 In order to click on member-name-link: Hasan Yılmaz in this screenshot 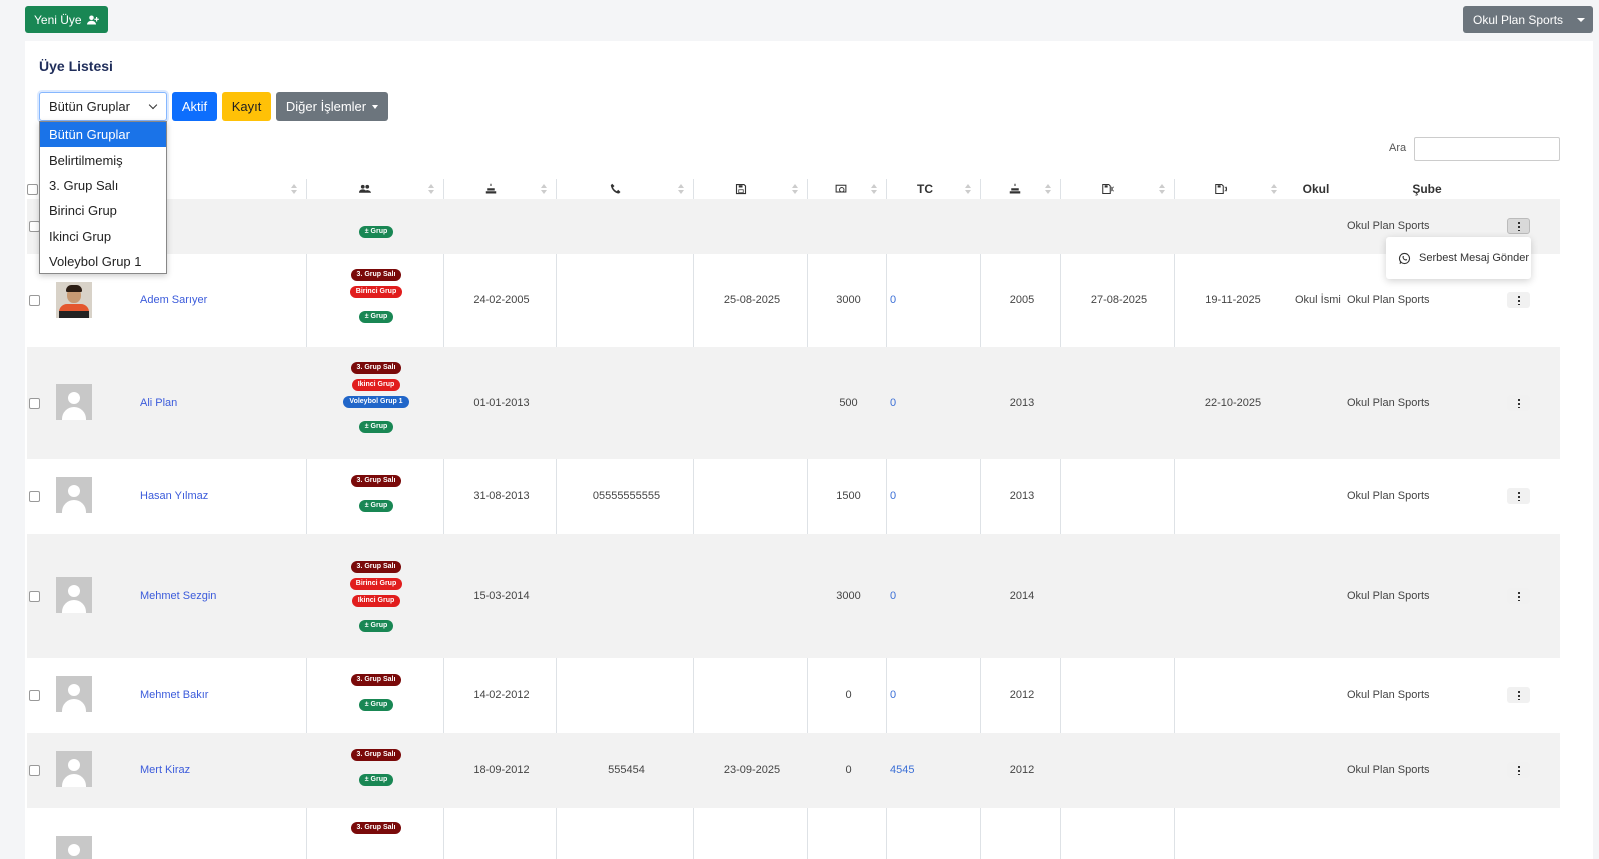, I will do `click(174, 496)`.